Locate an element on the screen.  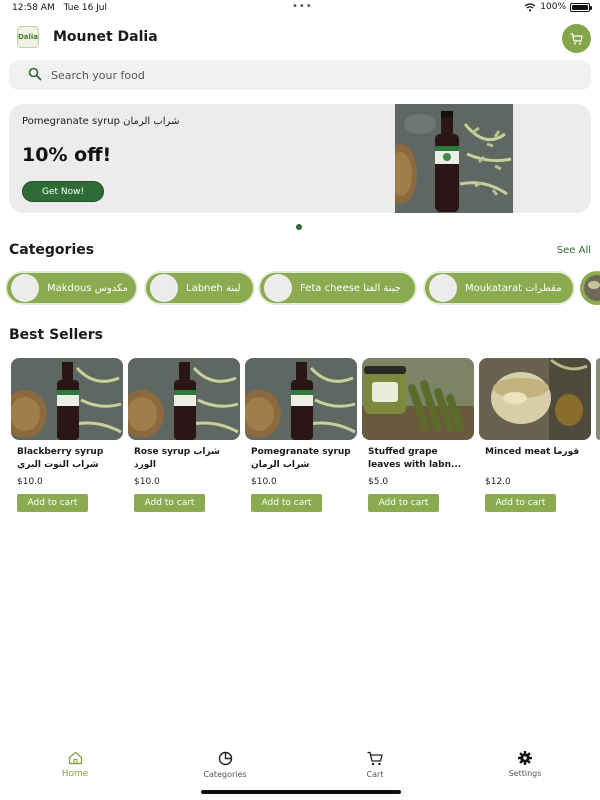
category-label: Moukatarat مقطرات is located at coordinates (513, 288).